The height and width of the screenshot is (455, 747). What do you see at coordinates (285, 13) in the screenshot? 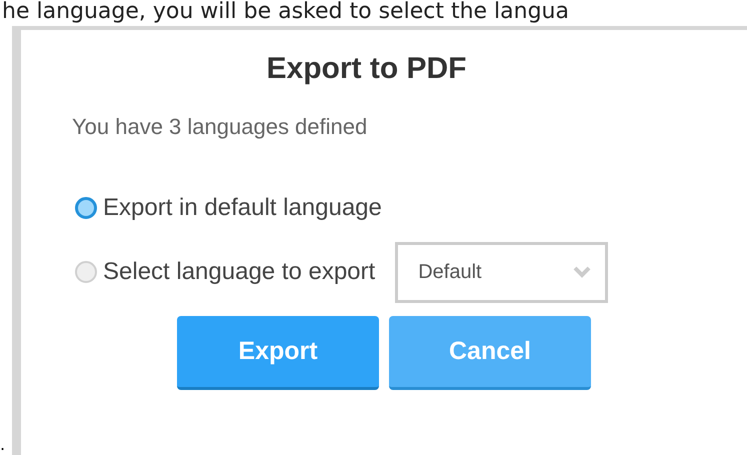
I see `caption-text: he language, you will be asked to select the langua` at bounding box center [285, 13].